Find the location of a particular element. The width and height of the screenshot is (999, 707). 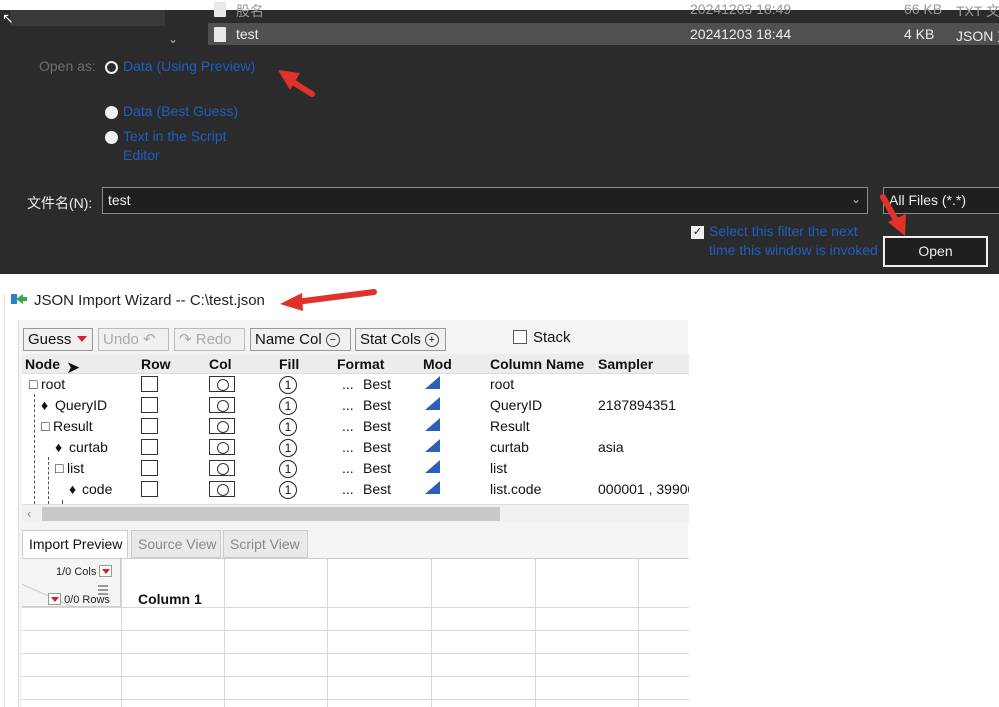

stack-checkbox is located at coordinates (520, 337).